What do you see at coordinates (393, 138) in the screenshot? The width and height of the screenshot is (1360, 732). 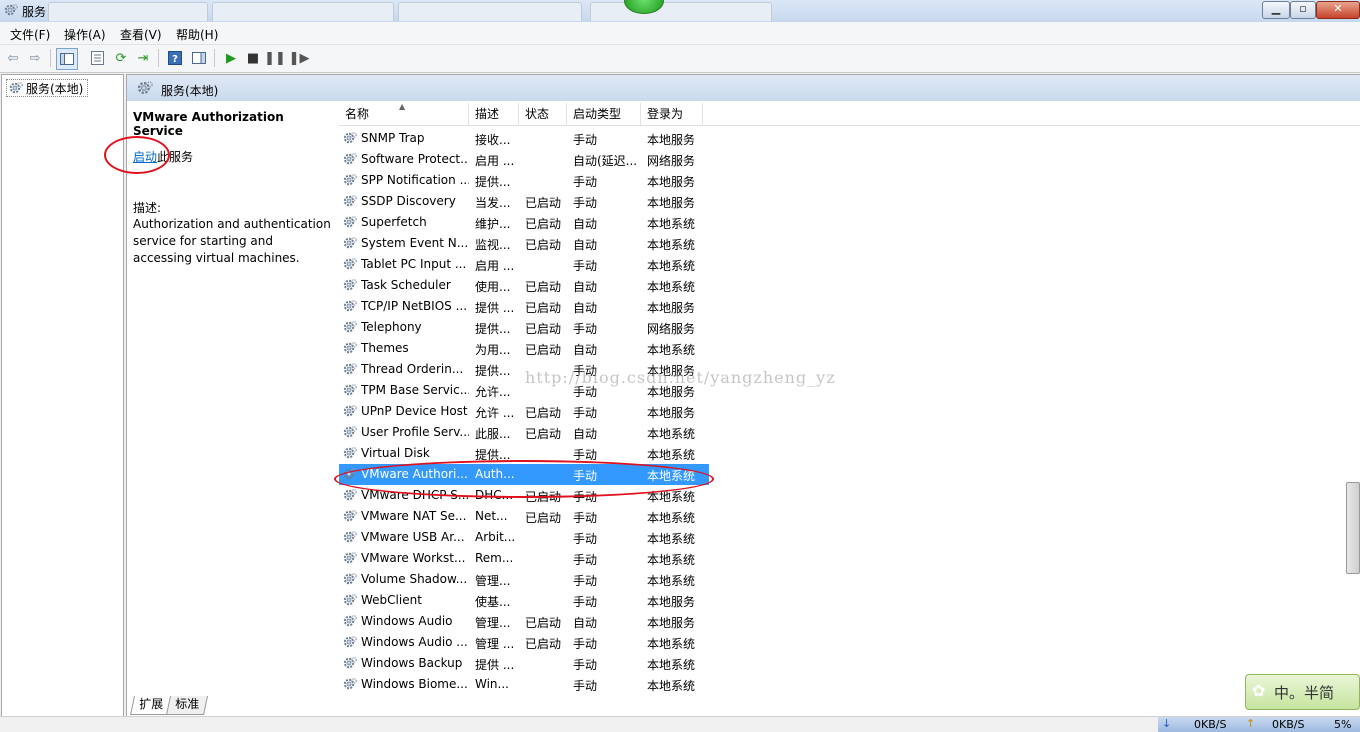 I see `cell-name: SNMP Trap` at bounding box center [393, 138].